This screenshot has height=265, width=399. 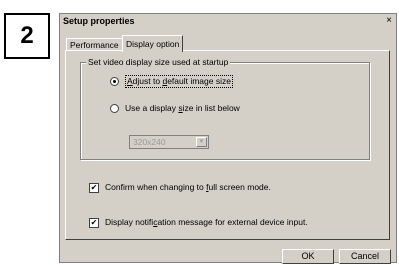 I want to click on size-select: 320x240 ▼, so click(x=169, y=142).